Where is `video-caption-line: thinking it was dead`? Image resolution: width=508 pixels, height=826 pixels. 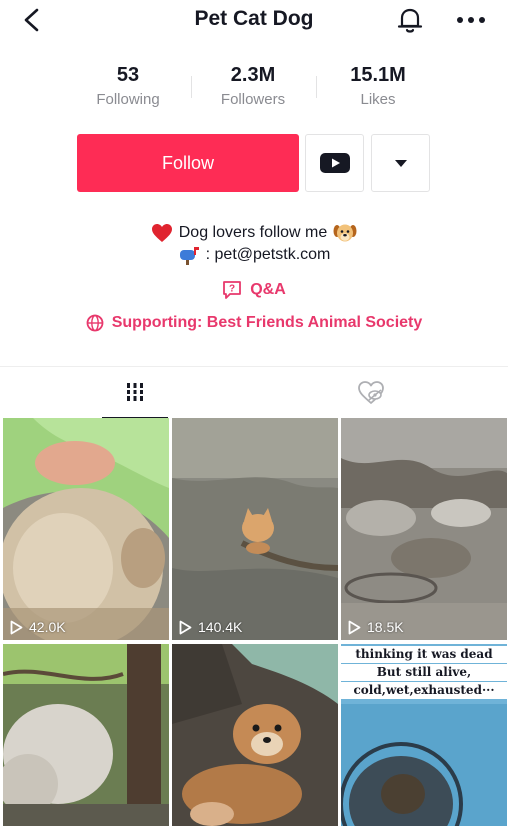
video-caption-line: thinking it was dead is located at coordinates (424, 654).